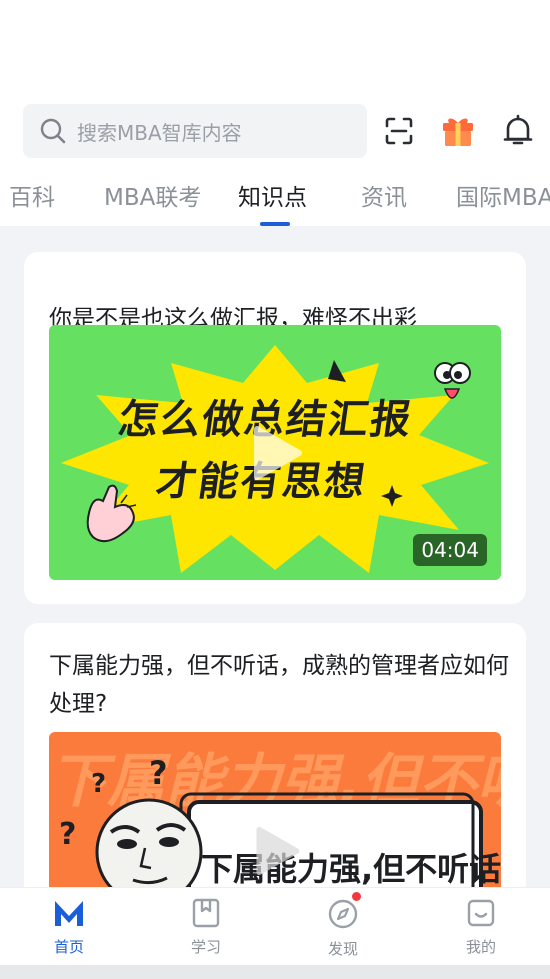 Image resolution: width=550 pixels, height=979 pixels. What do you see at coordinates (275, 926) in the screenshot?
I see `bottom-nav: 首页 学习 发现 我的` at bounding box center [275, 926].